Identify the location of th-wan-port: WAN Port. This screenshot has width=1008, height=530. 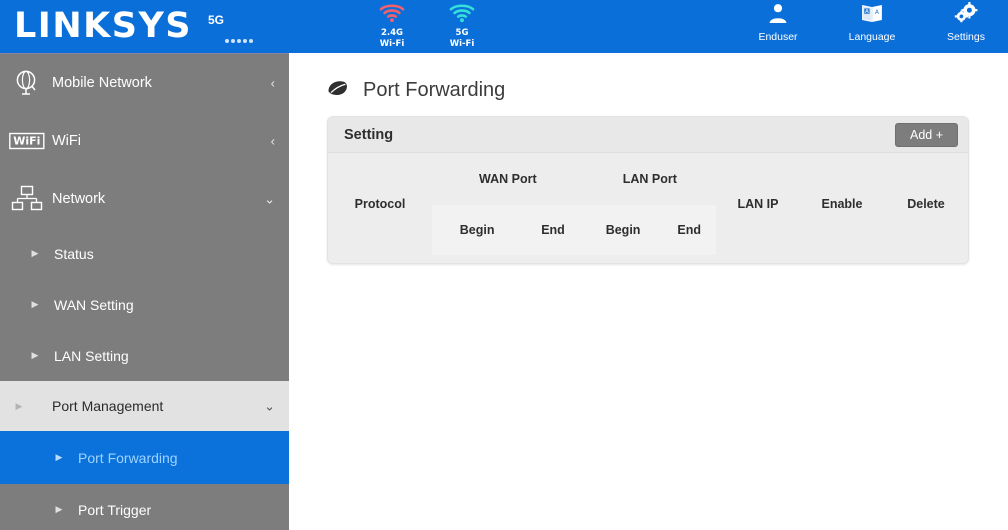
(508, 179).